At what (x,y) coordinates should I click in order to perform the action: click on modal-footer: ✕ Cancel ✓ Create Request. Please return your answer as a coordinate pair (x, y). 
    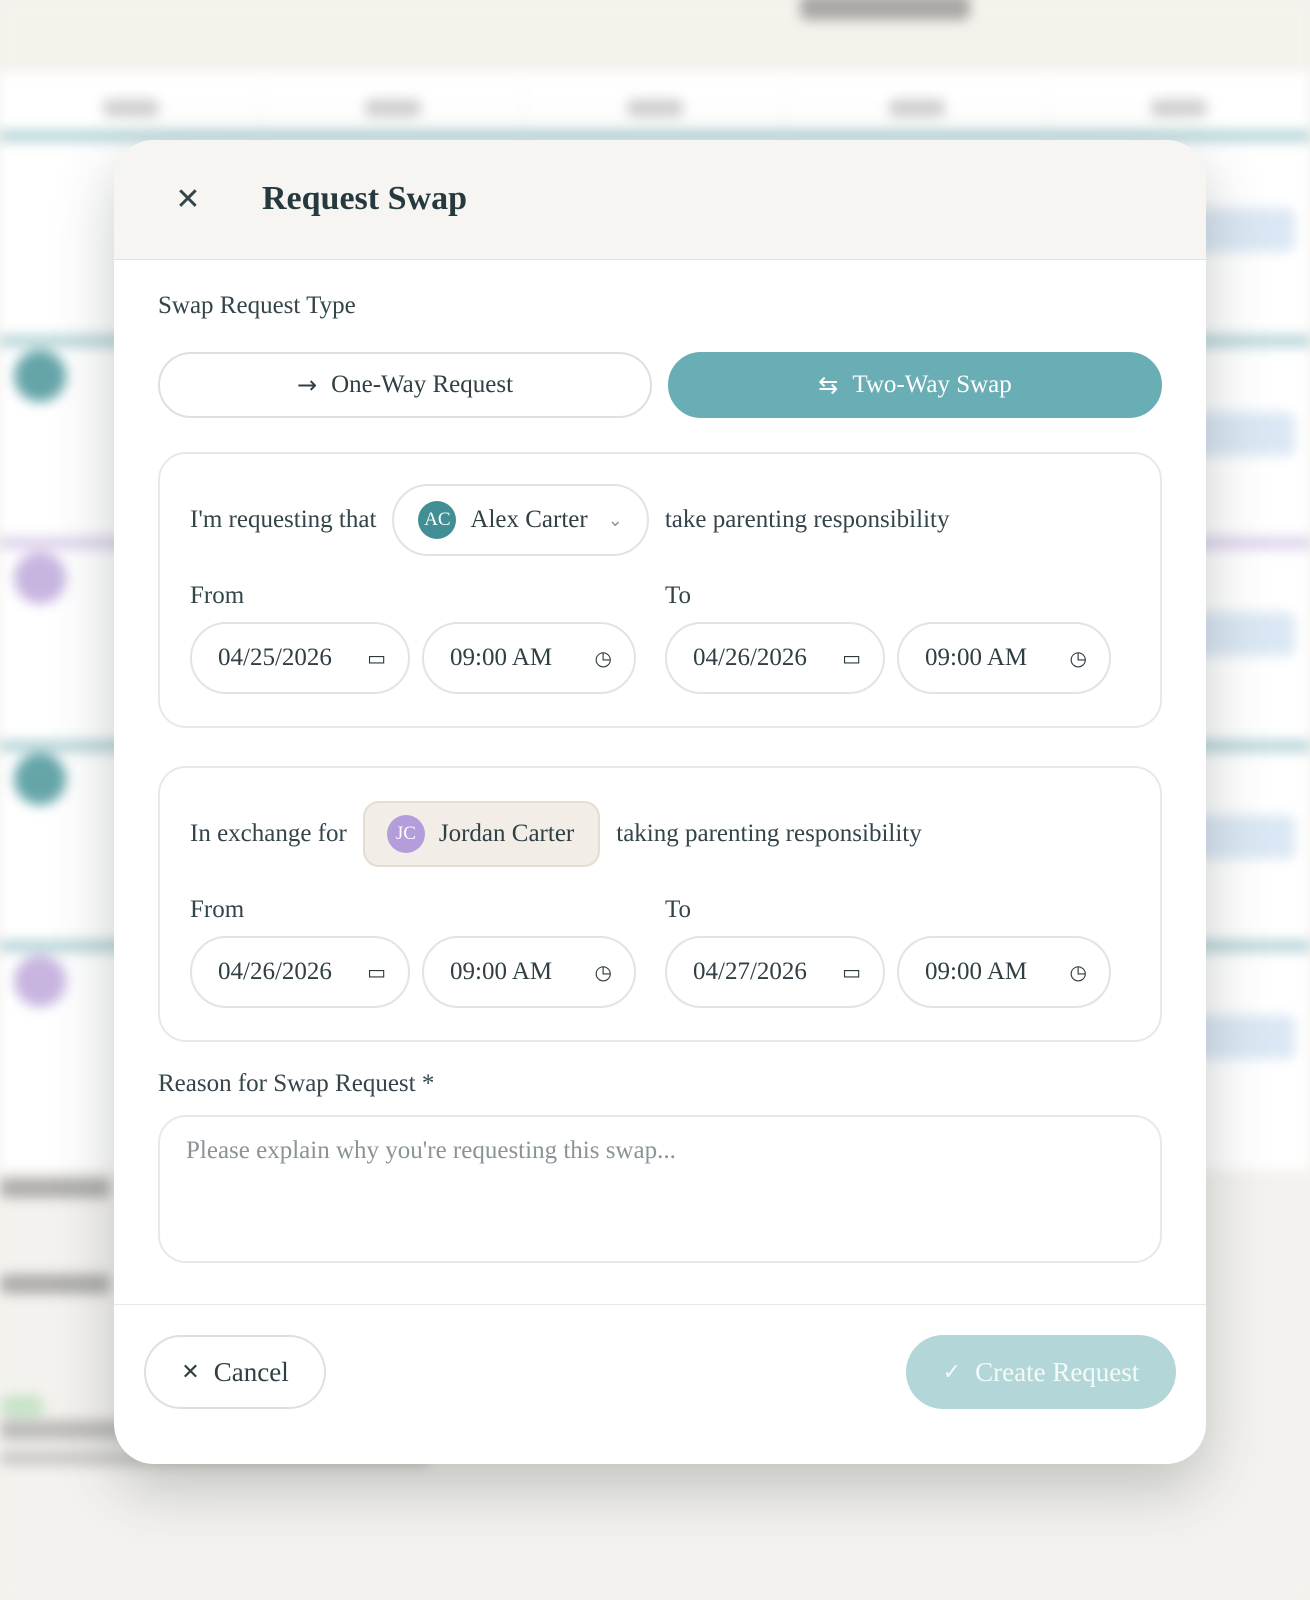
    Looking at the image, I should click on (660, 1384).